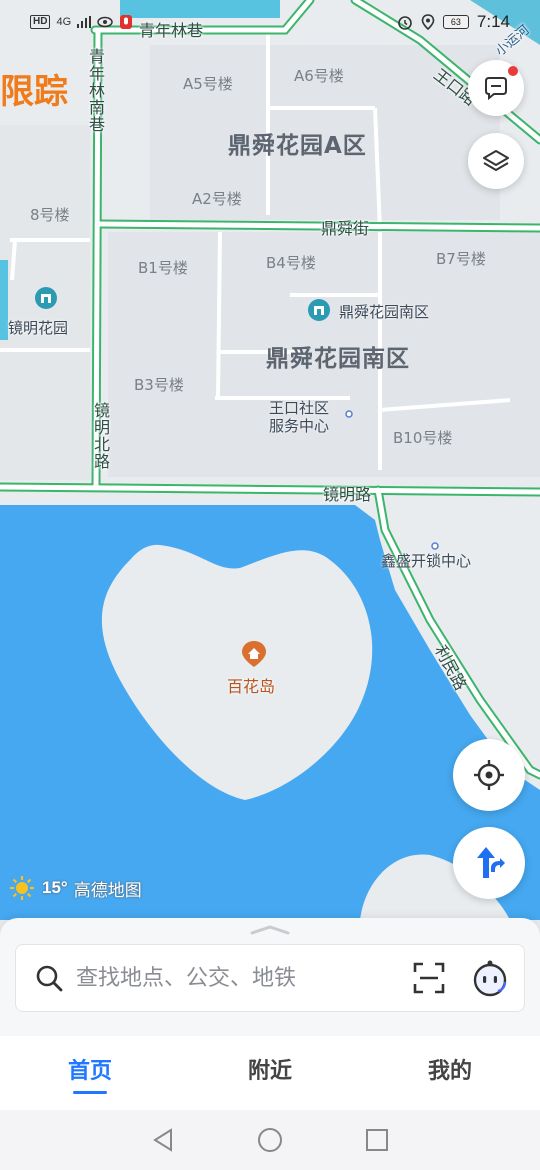 This screenshot has width=540, height=1170. I want to click on building-label: A6号楼, so click(319, 75).